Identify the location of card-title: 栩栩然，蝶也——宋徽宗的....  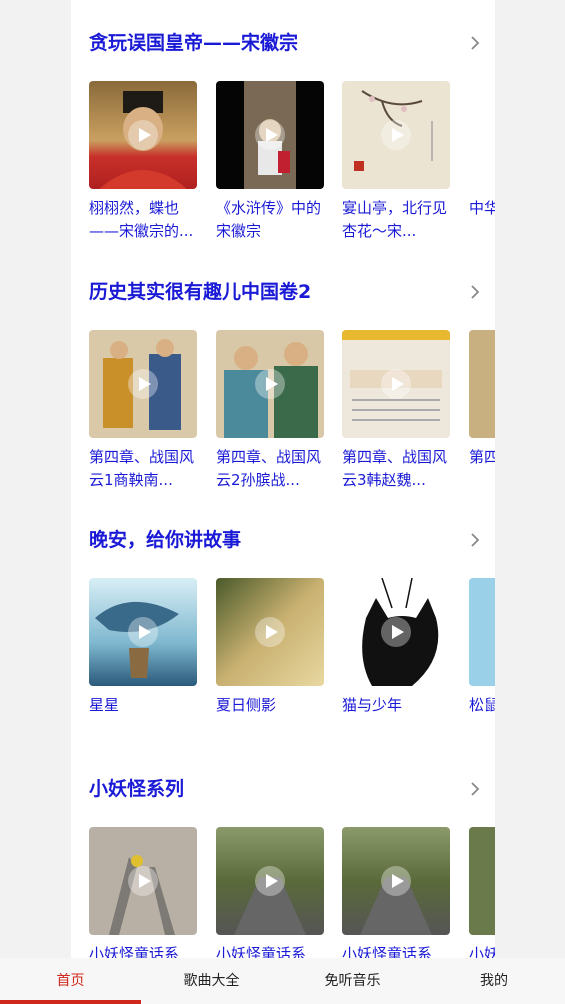
(144, 220).